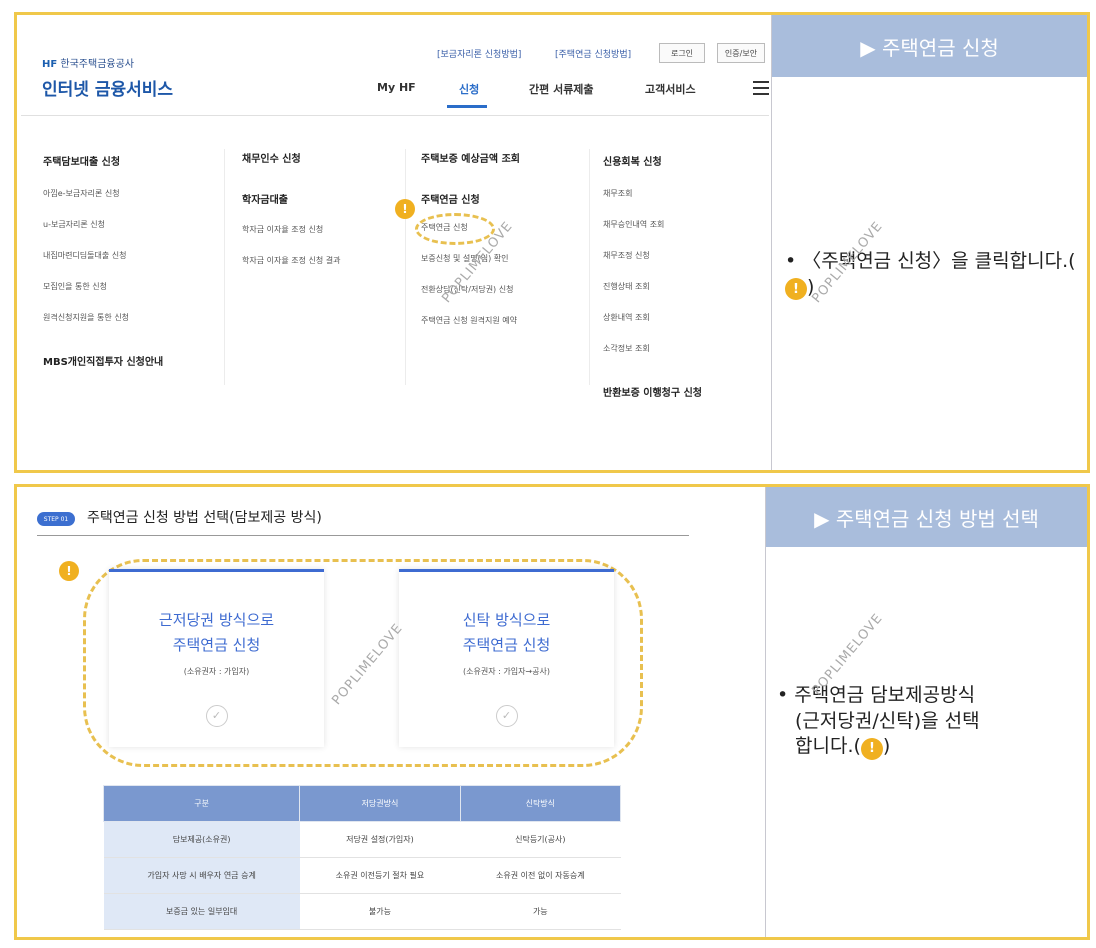 The height and width of the screenshot is (948, 1096). What do you see at coordinates (201, 803) in the screenshot?
I see `table-header: 구분` at bounding box center [201, 803].